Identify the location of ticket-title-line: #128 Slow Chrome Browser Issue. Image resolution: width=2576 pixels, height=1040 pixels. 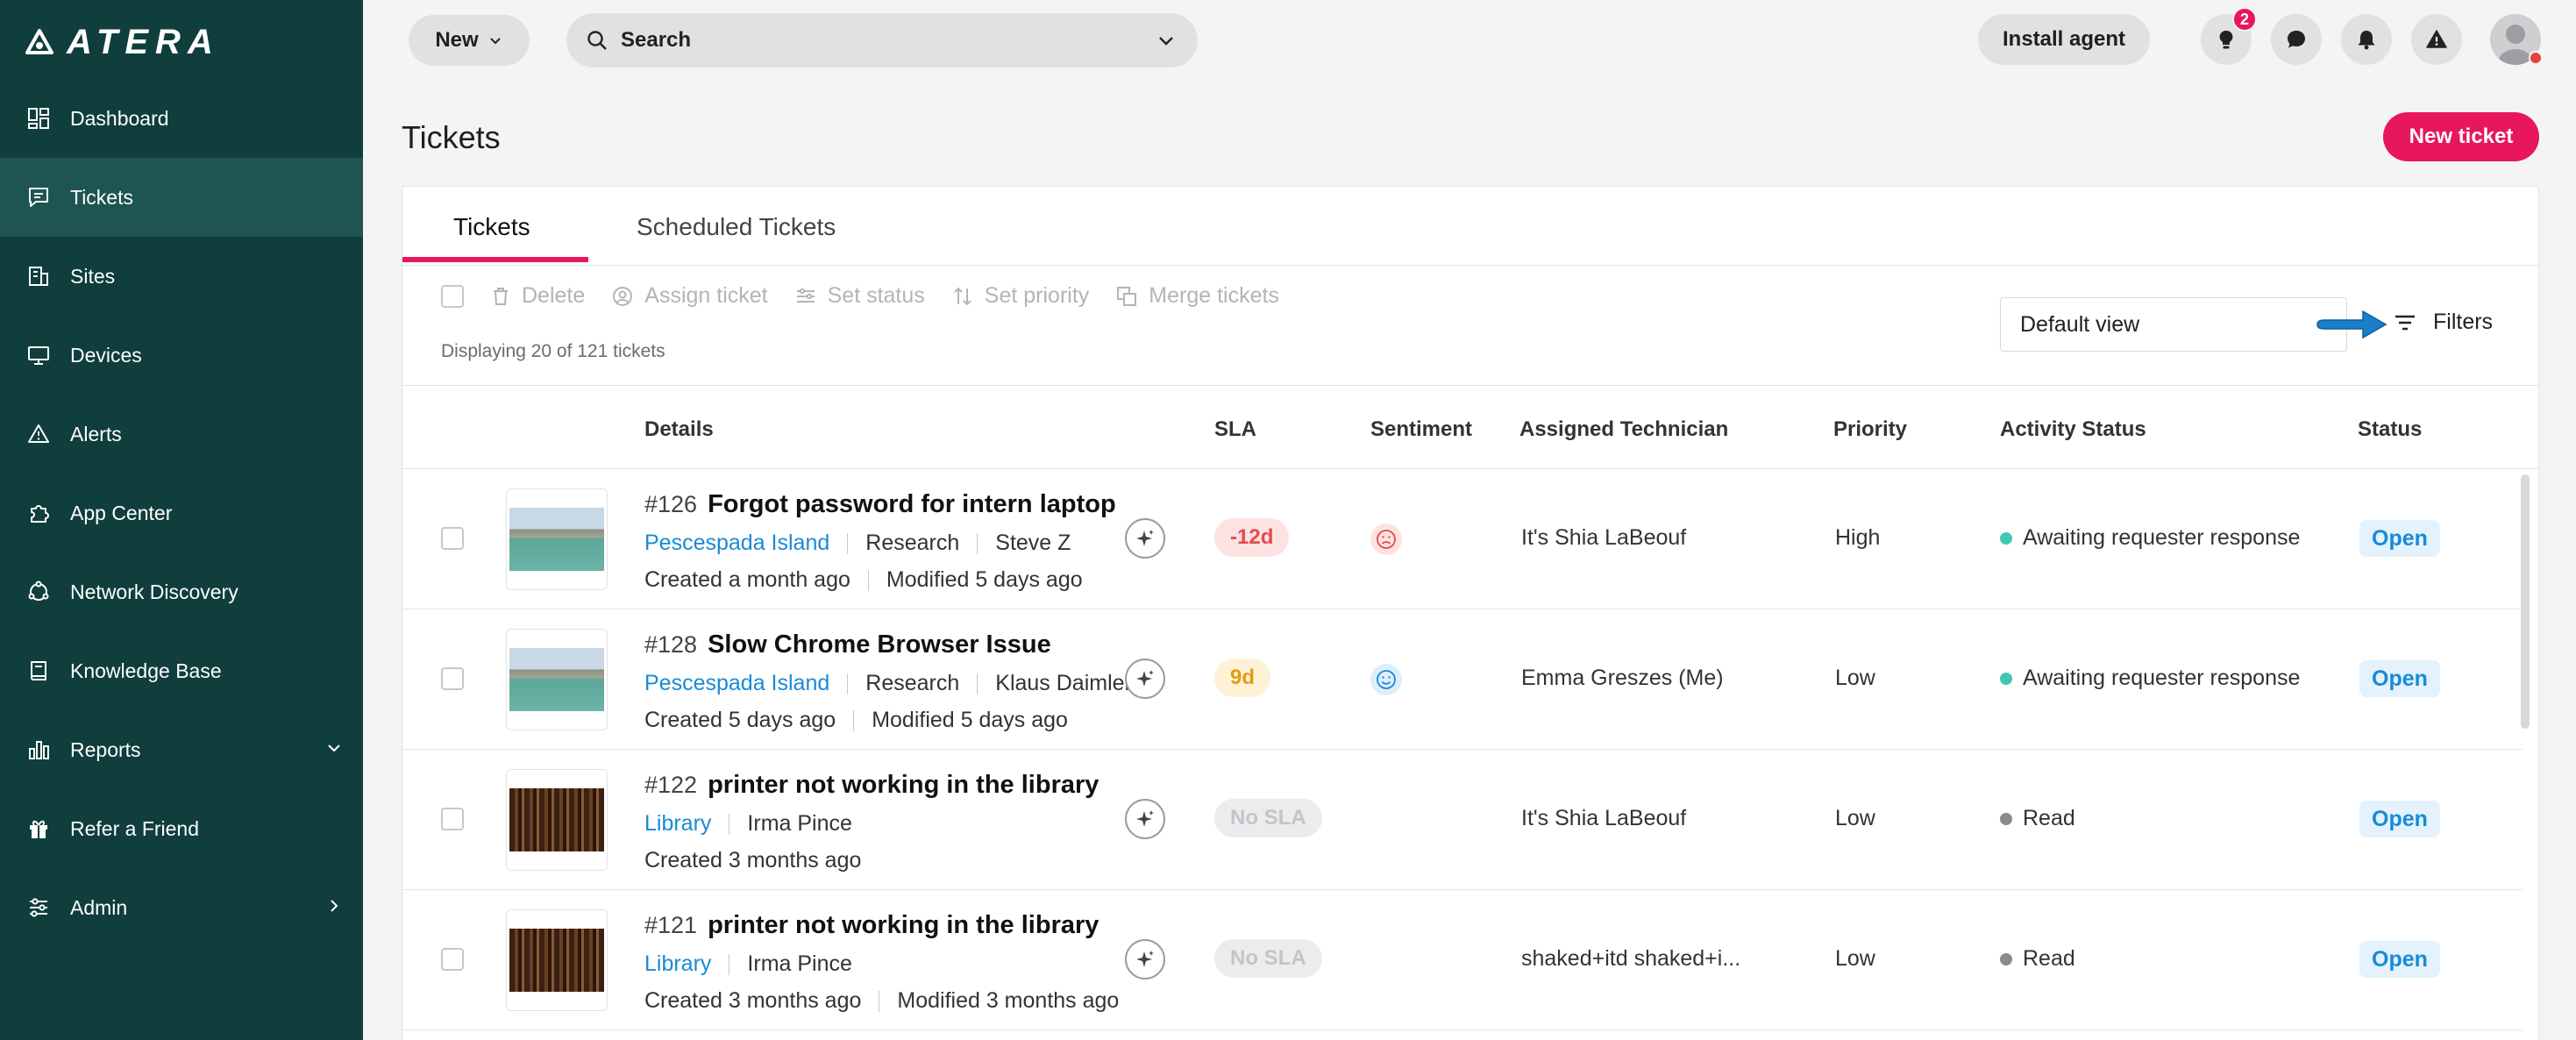
(847, 644).